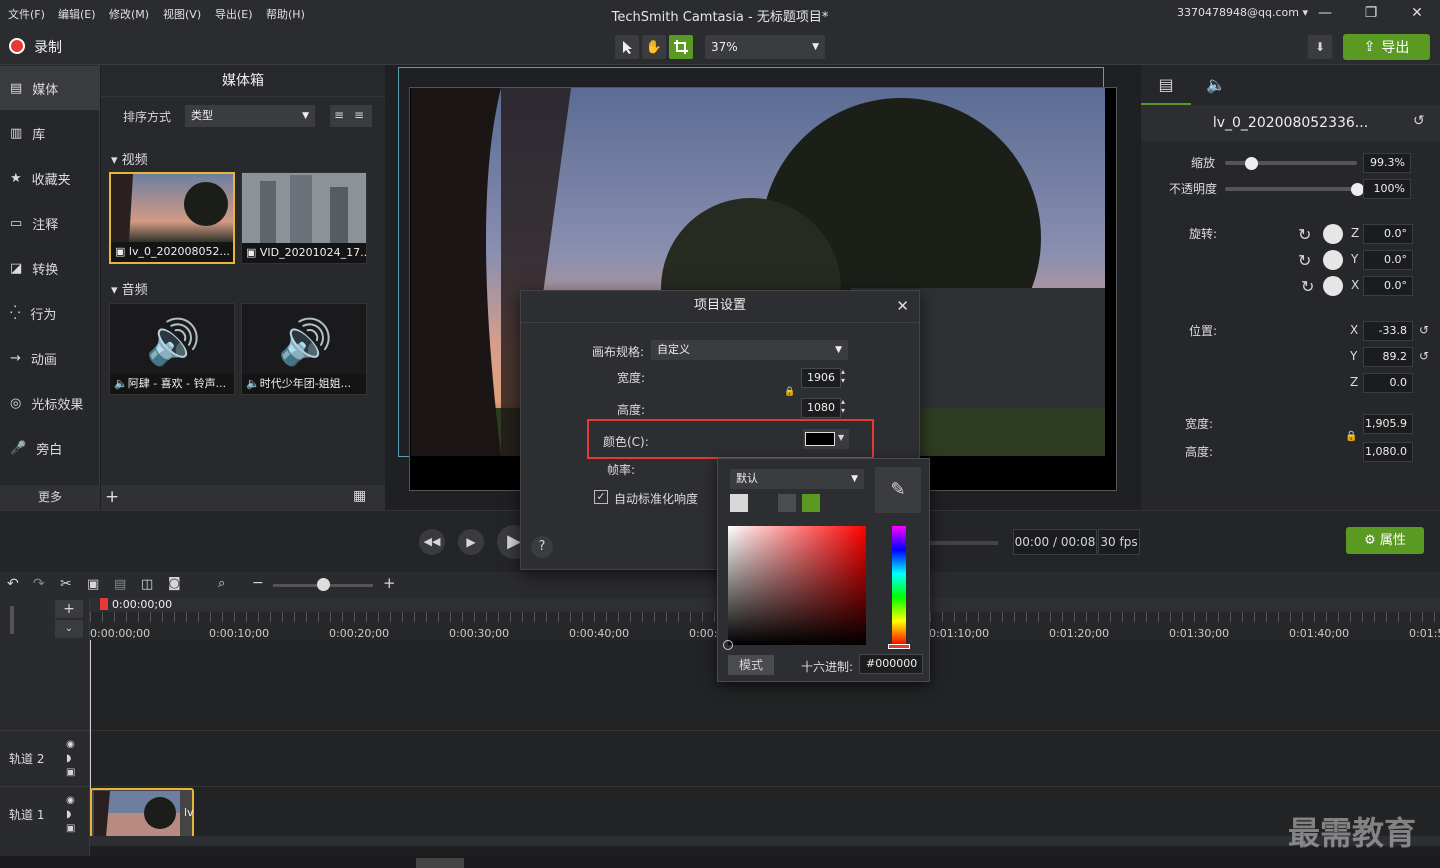 The height and width of the screenshot is (868, 1440). What do you see at coordinates (739, 503) in the screenshot?
I see `preset-swatch-light` at bounding box center [739, 503].